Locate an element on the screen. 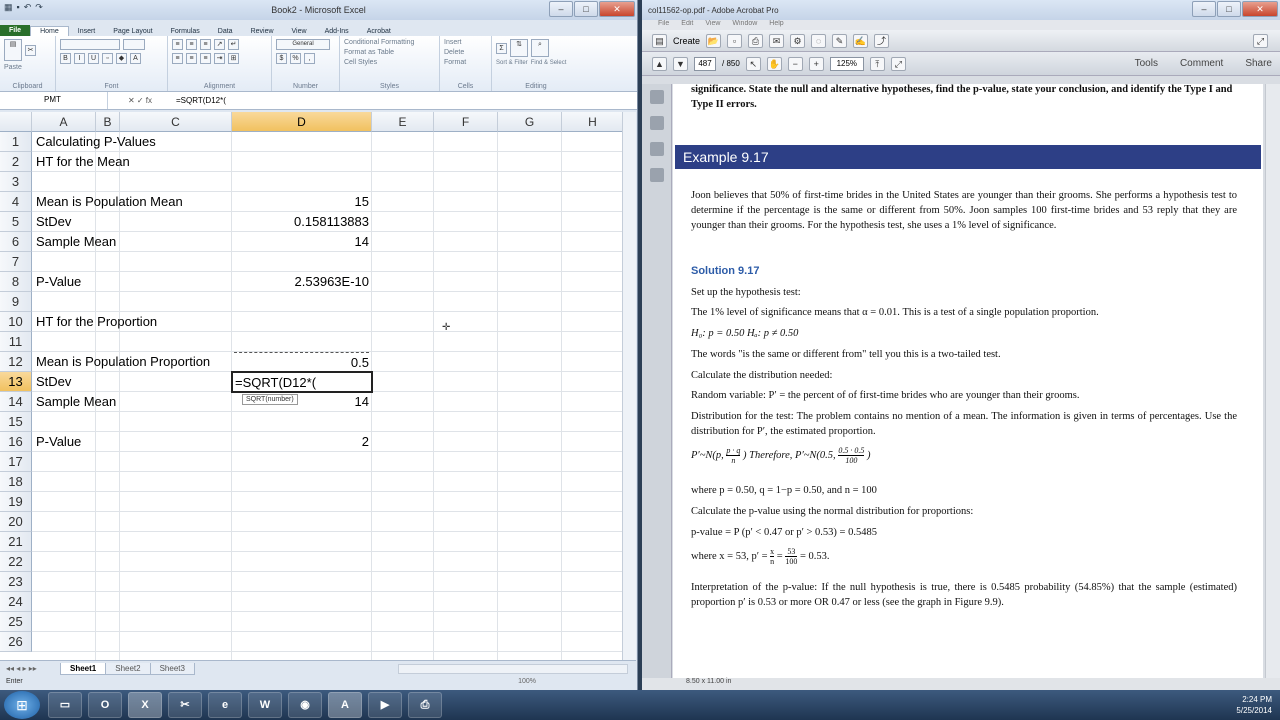 The width and height of the screenshot is (1280, 720). cell-a16: P-Value is located at coordinates (58, 442).